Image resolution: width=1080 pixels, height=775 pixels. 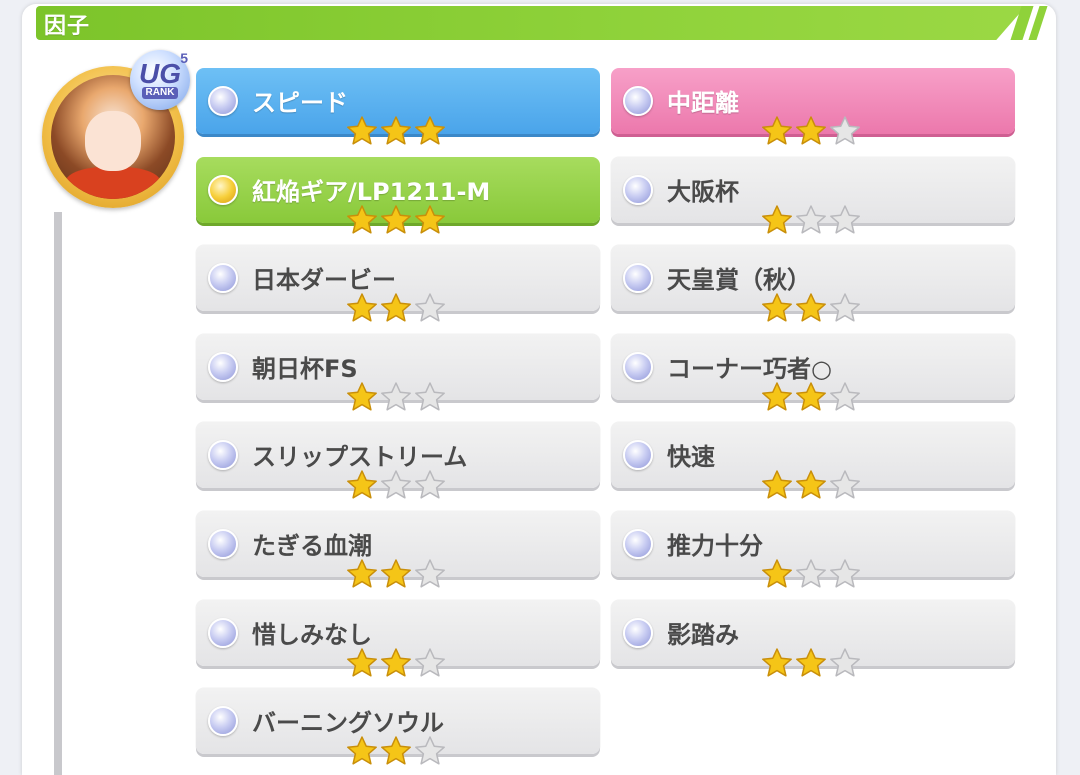 I want to click on factor-item: バーニングソウル, so click(x=398, y=726).